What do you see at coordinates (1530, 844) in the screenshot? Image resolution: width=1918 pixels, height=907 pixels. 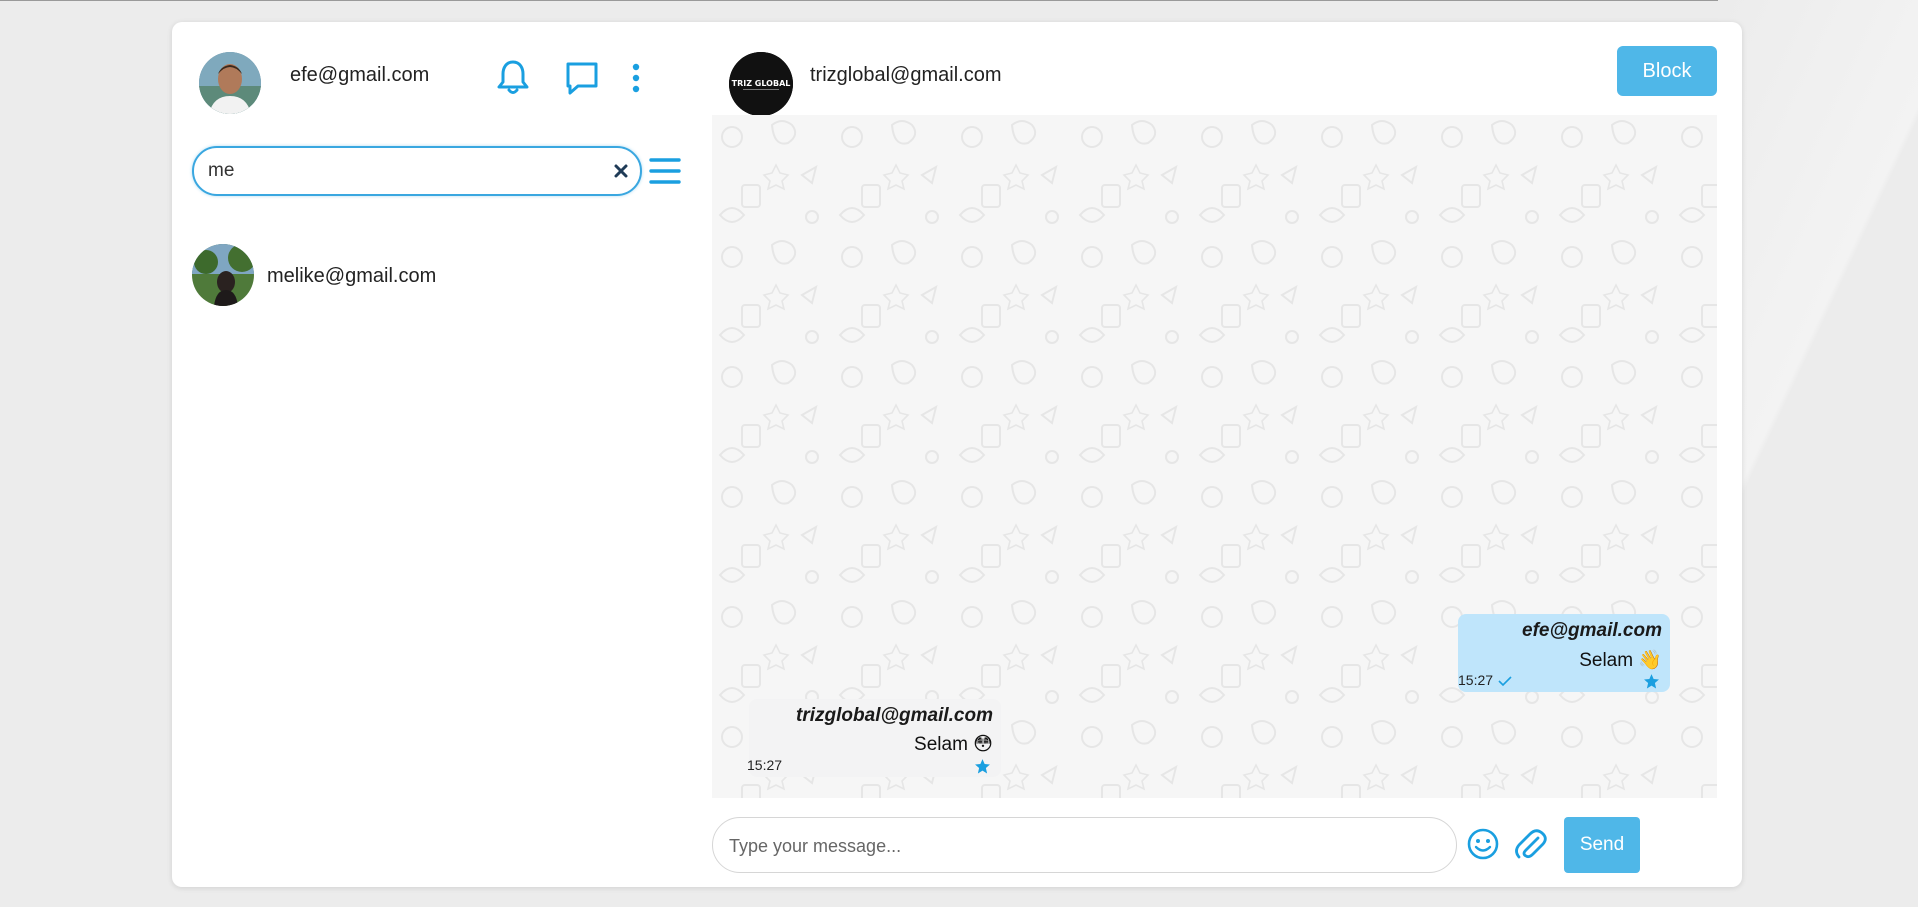 I see `paperclip-icon` at bounding box center [1530, 844].